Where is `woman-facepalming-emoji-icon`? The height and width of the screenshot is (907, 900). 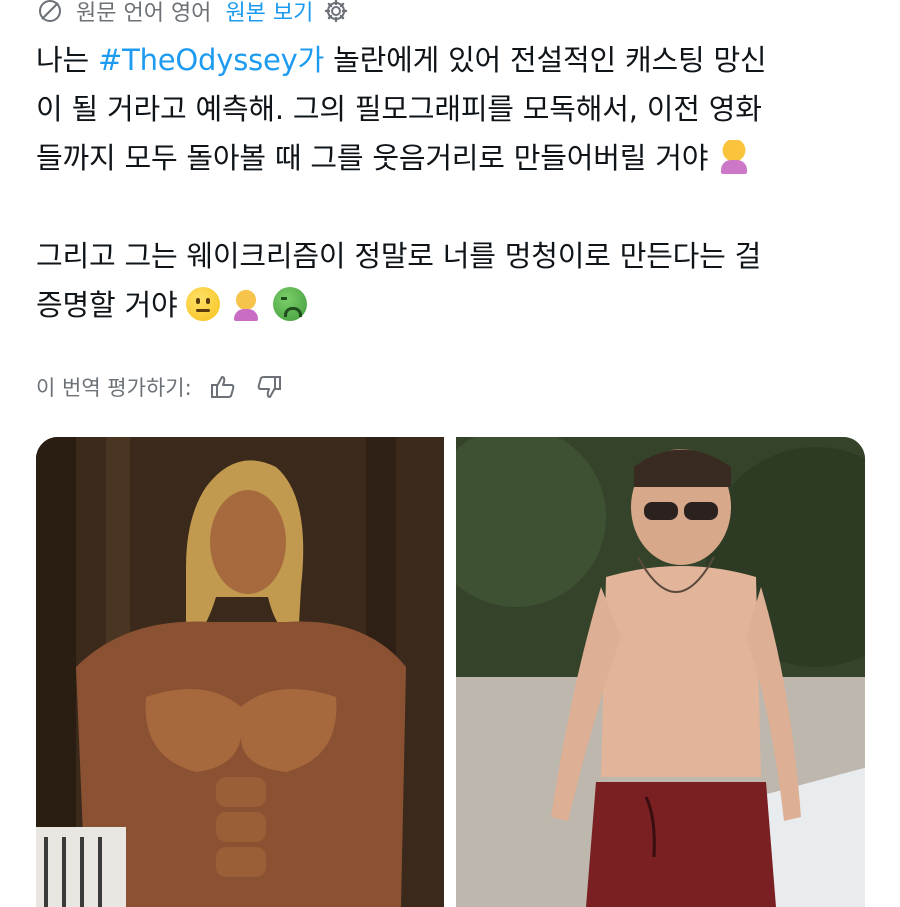 woman-facepalming-emoji-icon is located at coordinates (246, 304).